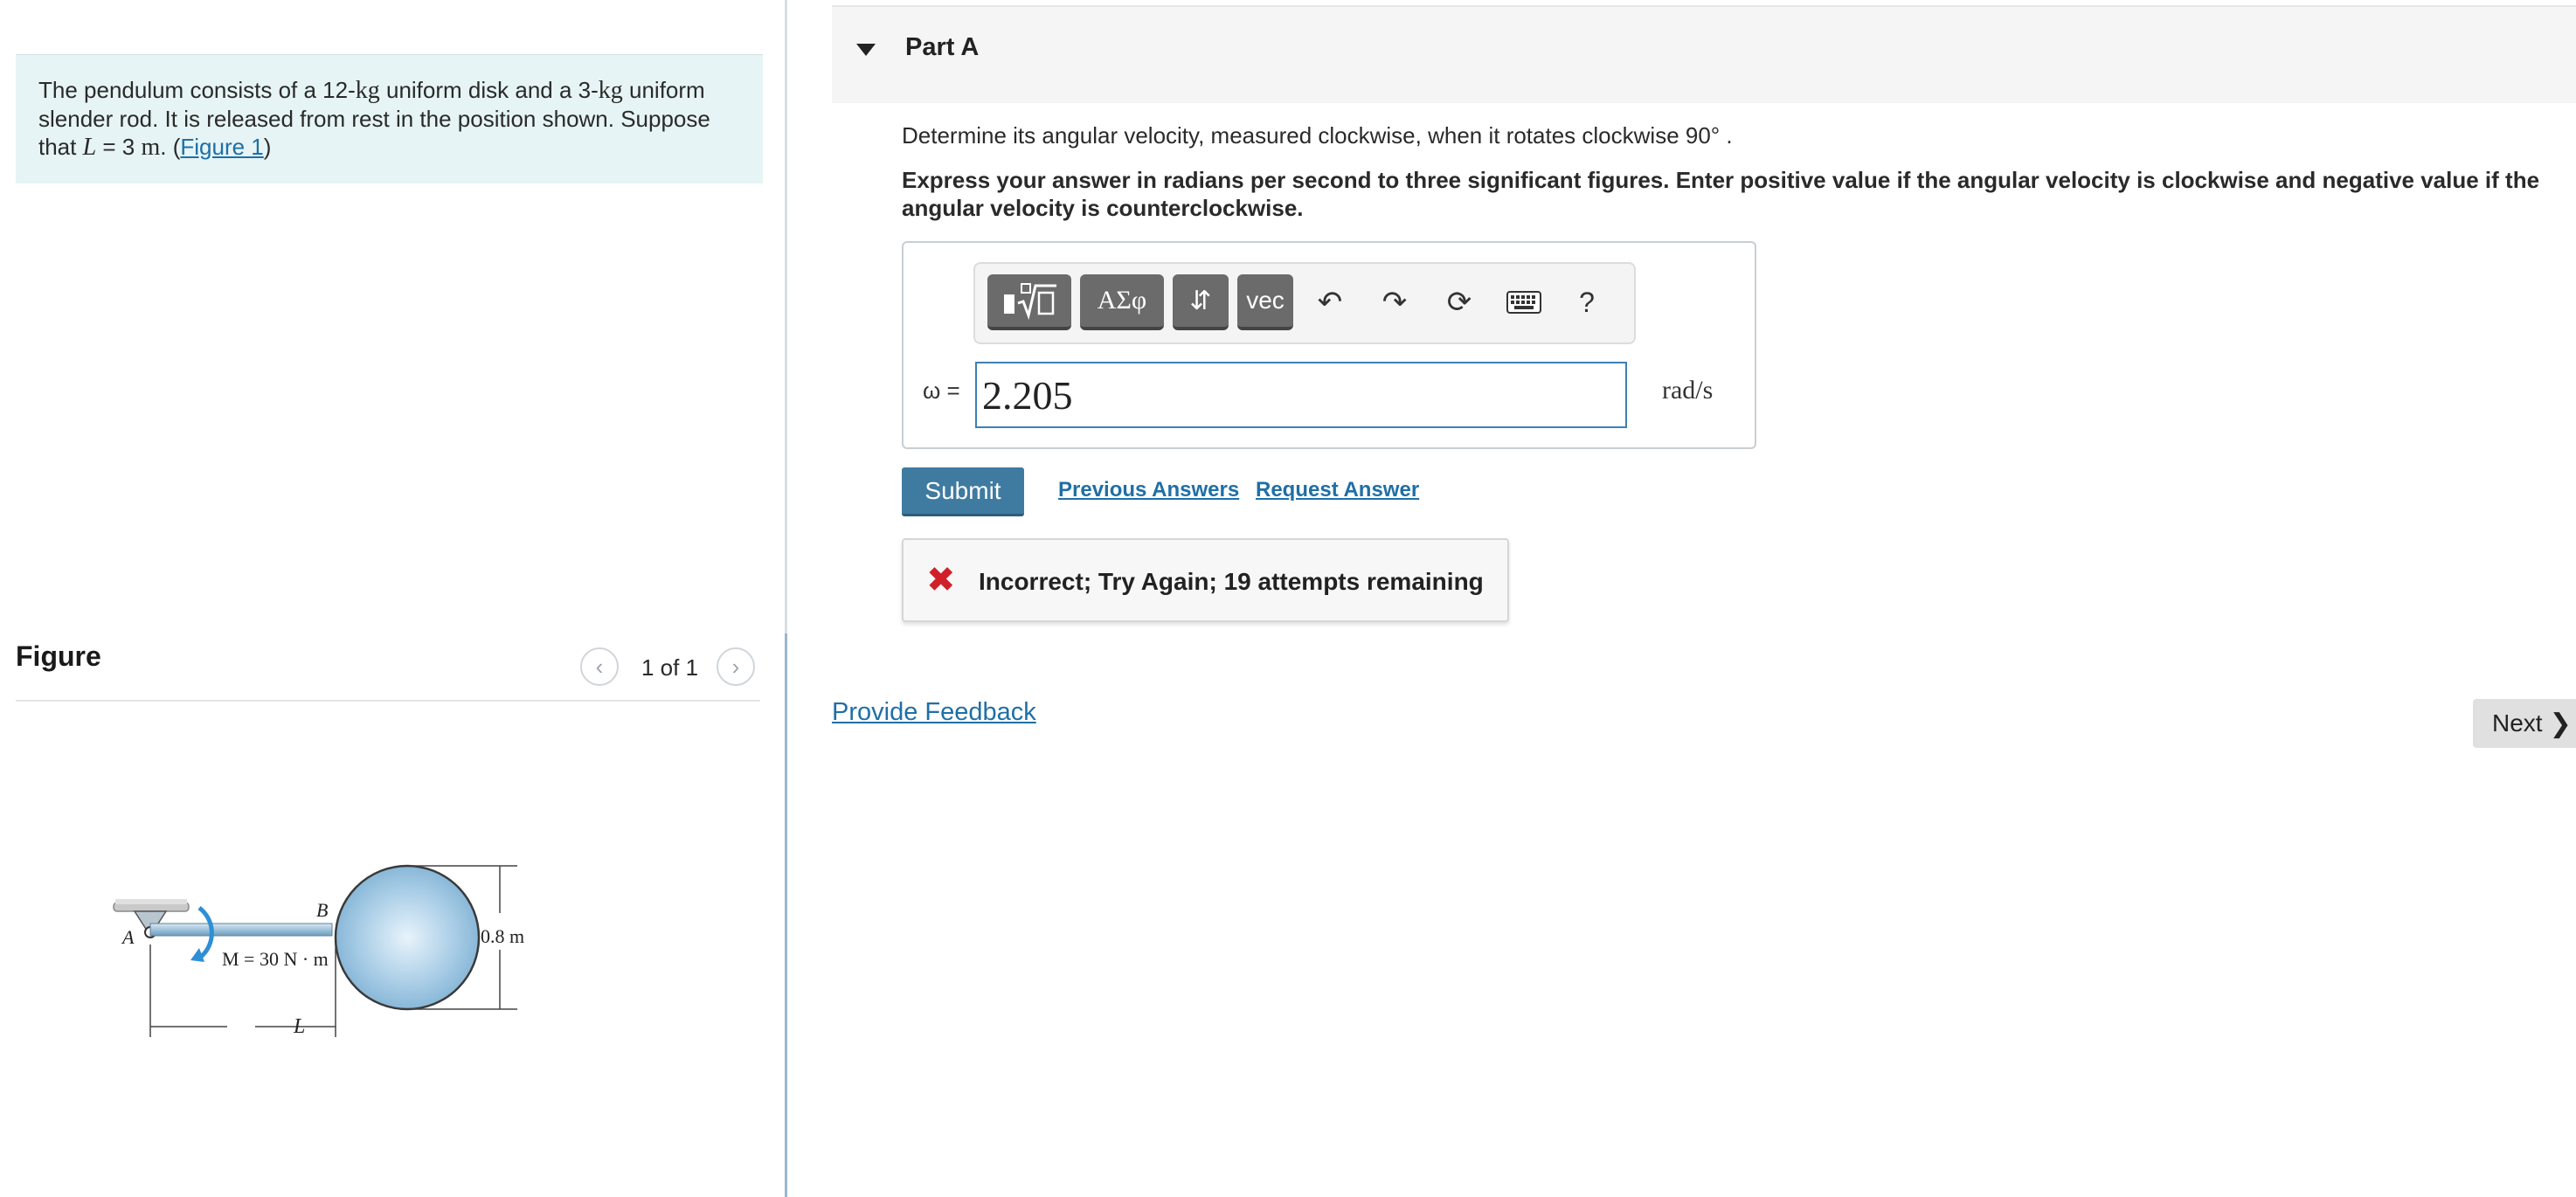 Image resolution: width=2576 pixels, height=1197 pixels. I want to click on math-toolbar: ΑΣφ ⇵ vec ↶ ↷ ⟳ ?, so click(1304, 303).